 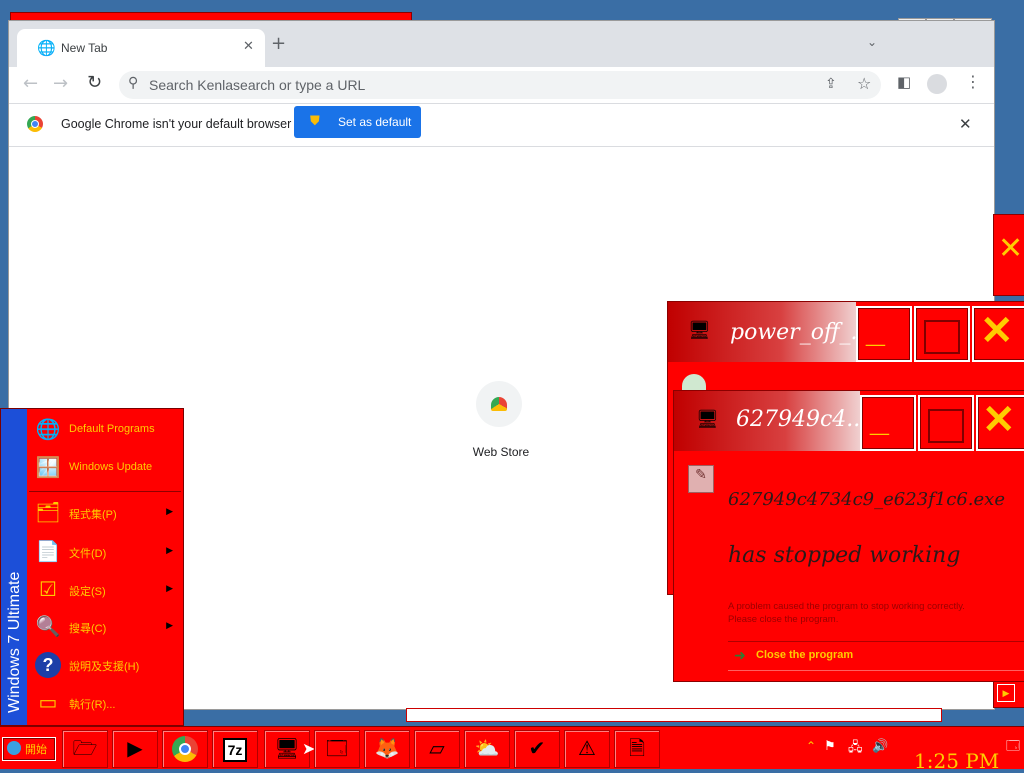 I want to click on taskbar-7zip-icon: 7z, so click(x=235, y=749).